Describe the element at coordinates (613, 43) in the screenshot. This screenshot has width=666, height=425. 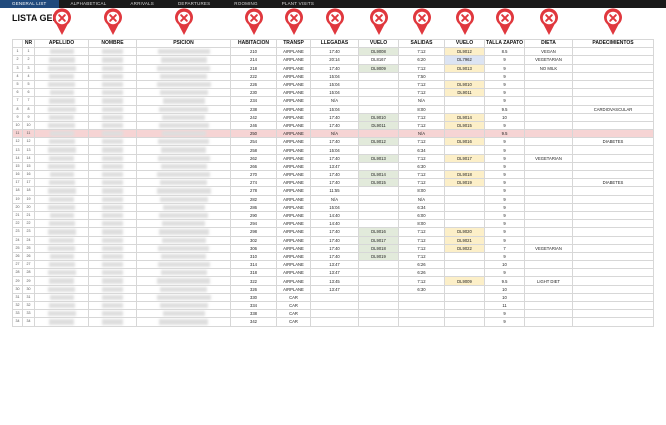
I see `column-header: PADECIMIENTOS` at that location.